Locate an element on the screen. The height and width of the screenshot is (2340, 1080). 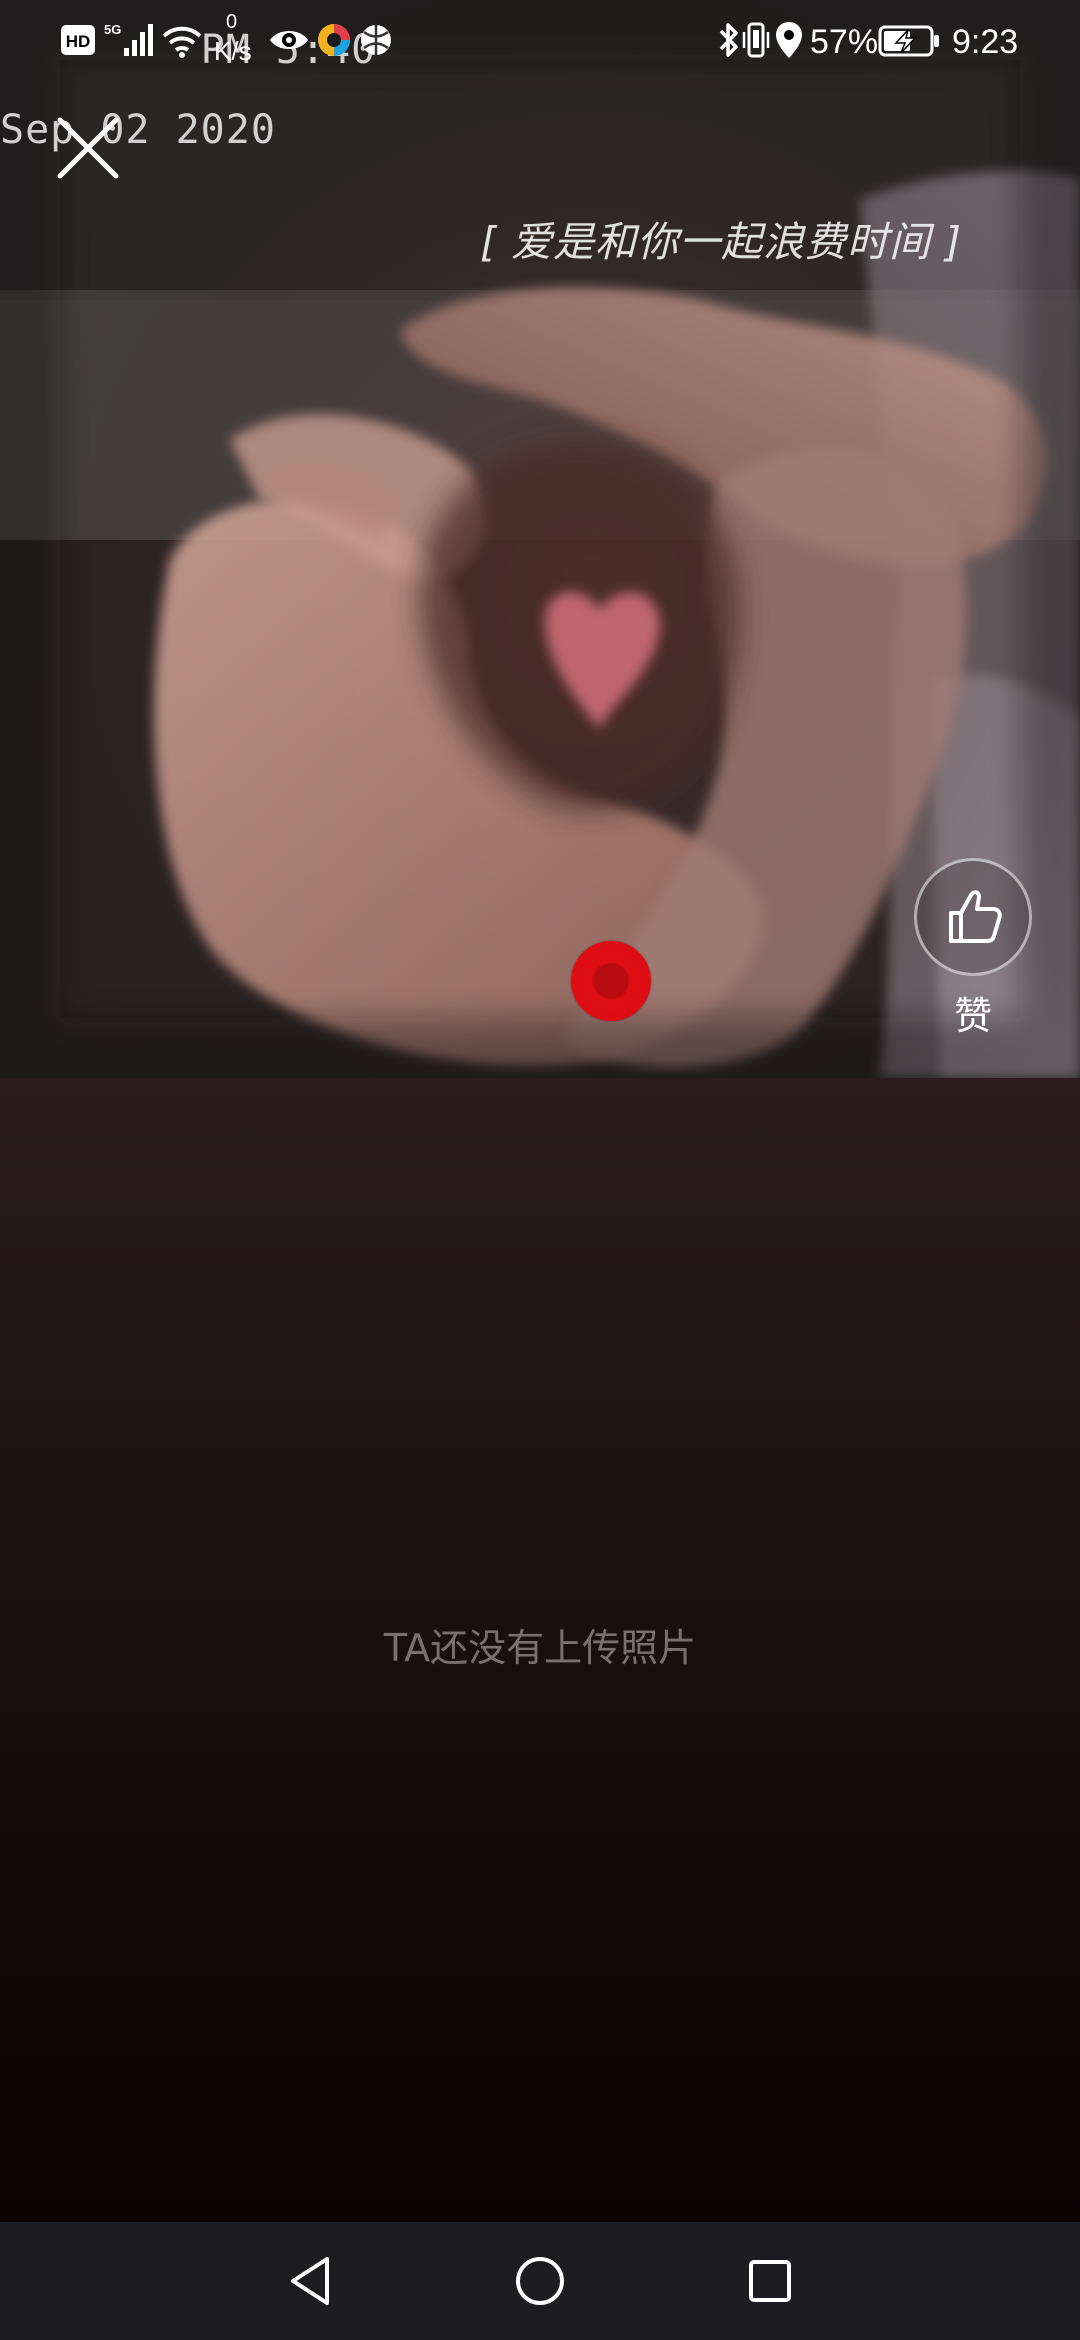
net-speed-value: 0 is located at coordinates (232, 22).